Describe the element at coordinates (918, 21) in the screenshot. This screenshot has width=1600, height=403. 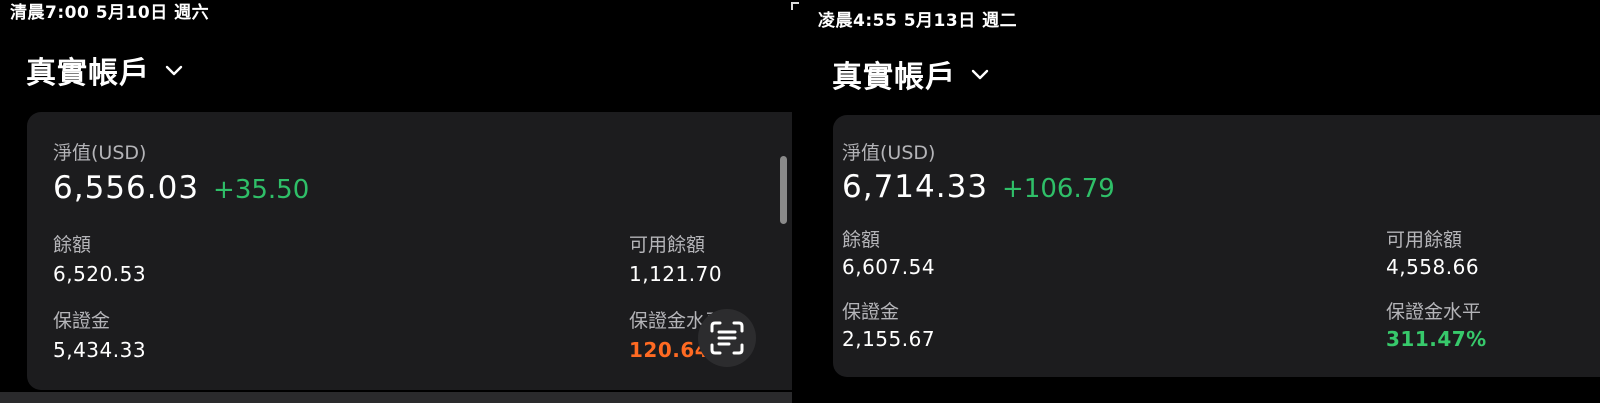
I see `status-bar-time: 凌晨4:55 5月13日 週二` at that location.